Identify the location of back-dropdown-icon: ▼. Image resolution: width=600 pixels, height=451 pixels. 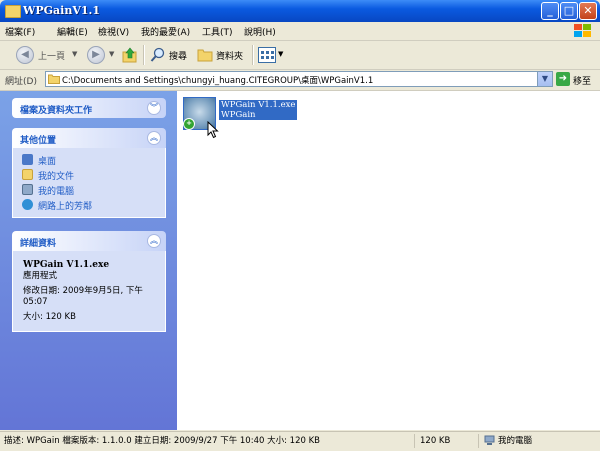
(74, 54).